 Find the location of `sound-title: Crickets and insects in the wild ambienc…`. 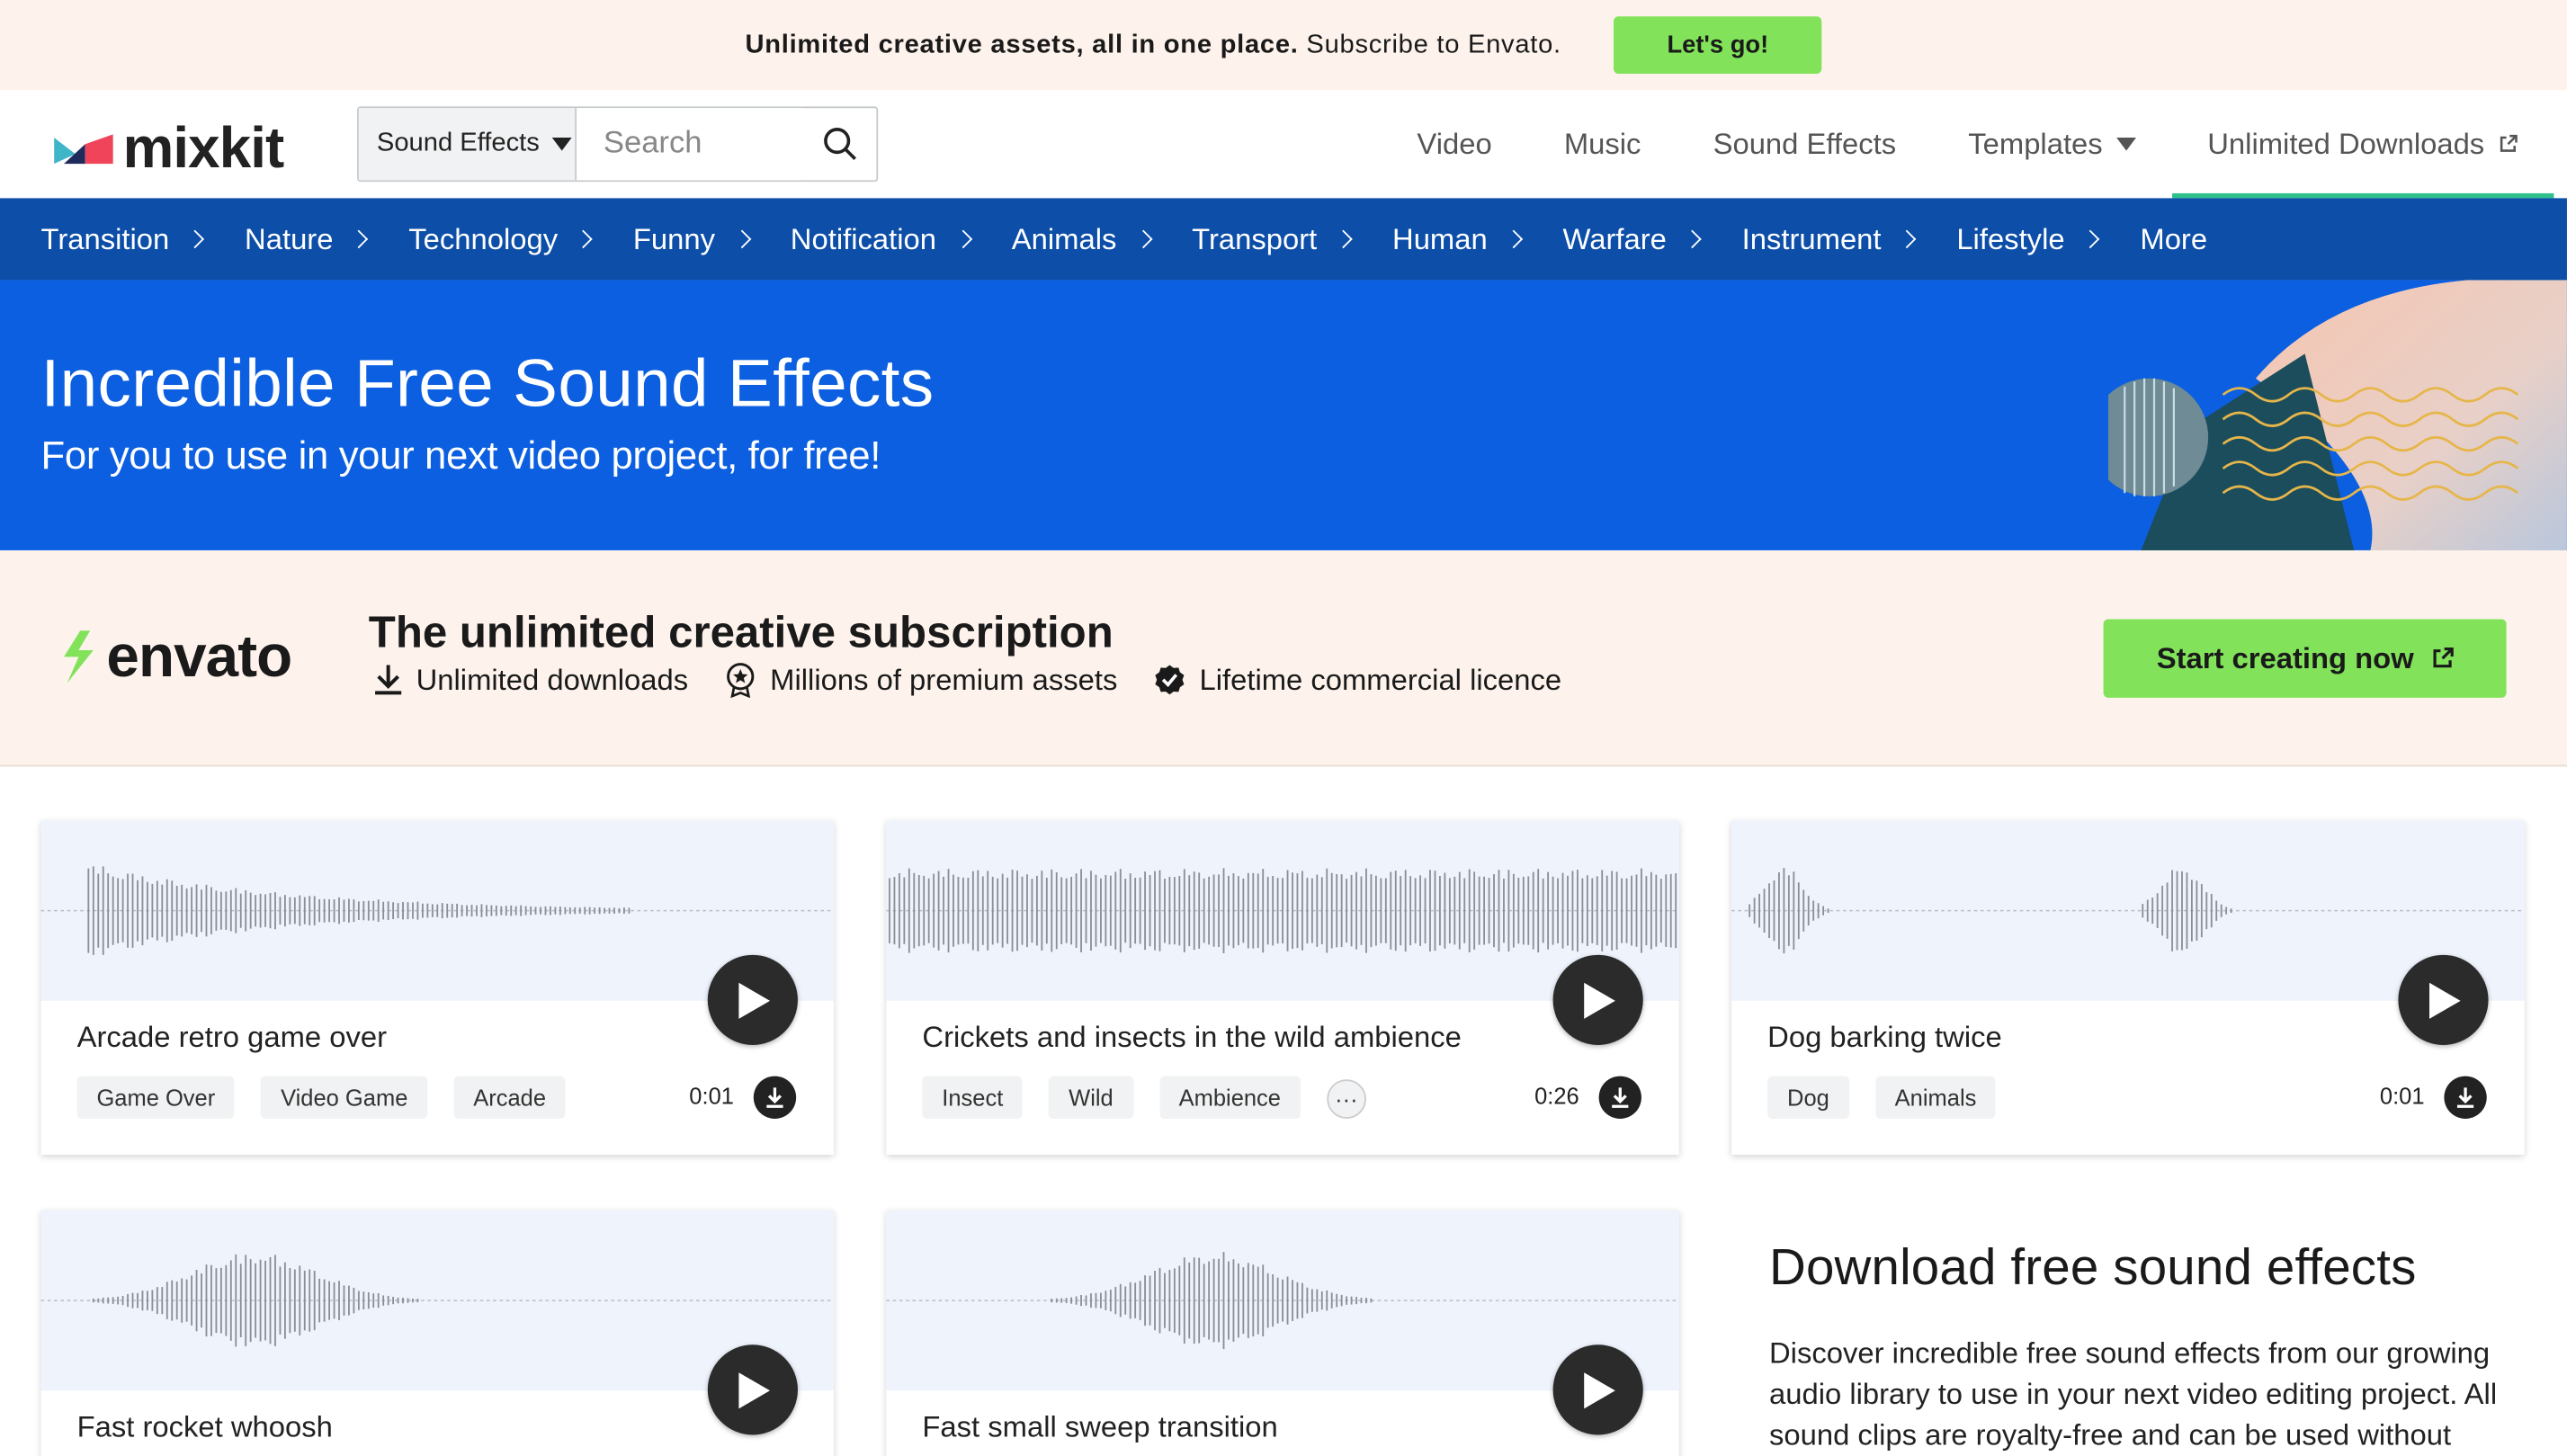

sound-title: Crickets and insects in the wild ambienc… is located at coordinates (1191, 1038).